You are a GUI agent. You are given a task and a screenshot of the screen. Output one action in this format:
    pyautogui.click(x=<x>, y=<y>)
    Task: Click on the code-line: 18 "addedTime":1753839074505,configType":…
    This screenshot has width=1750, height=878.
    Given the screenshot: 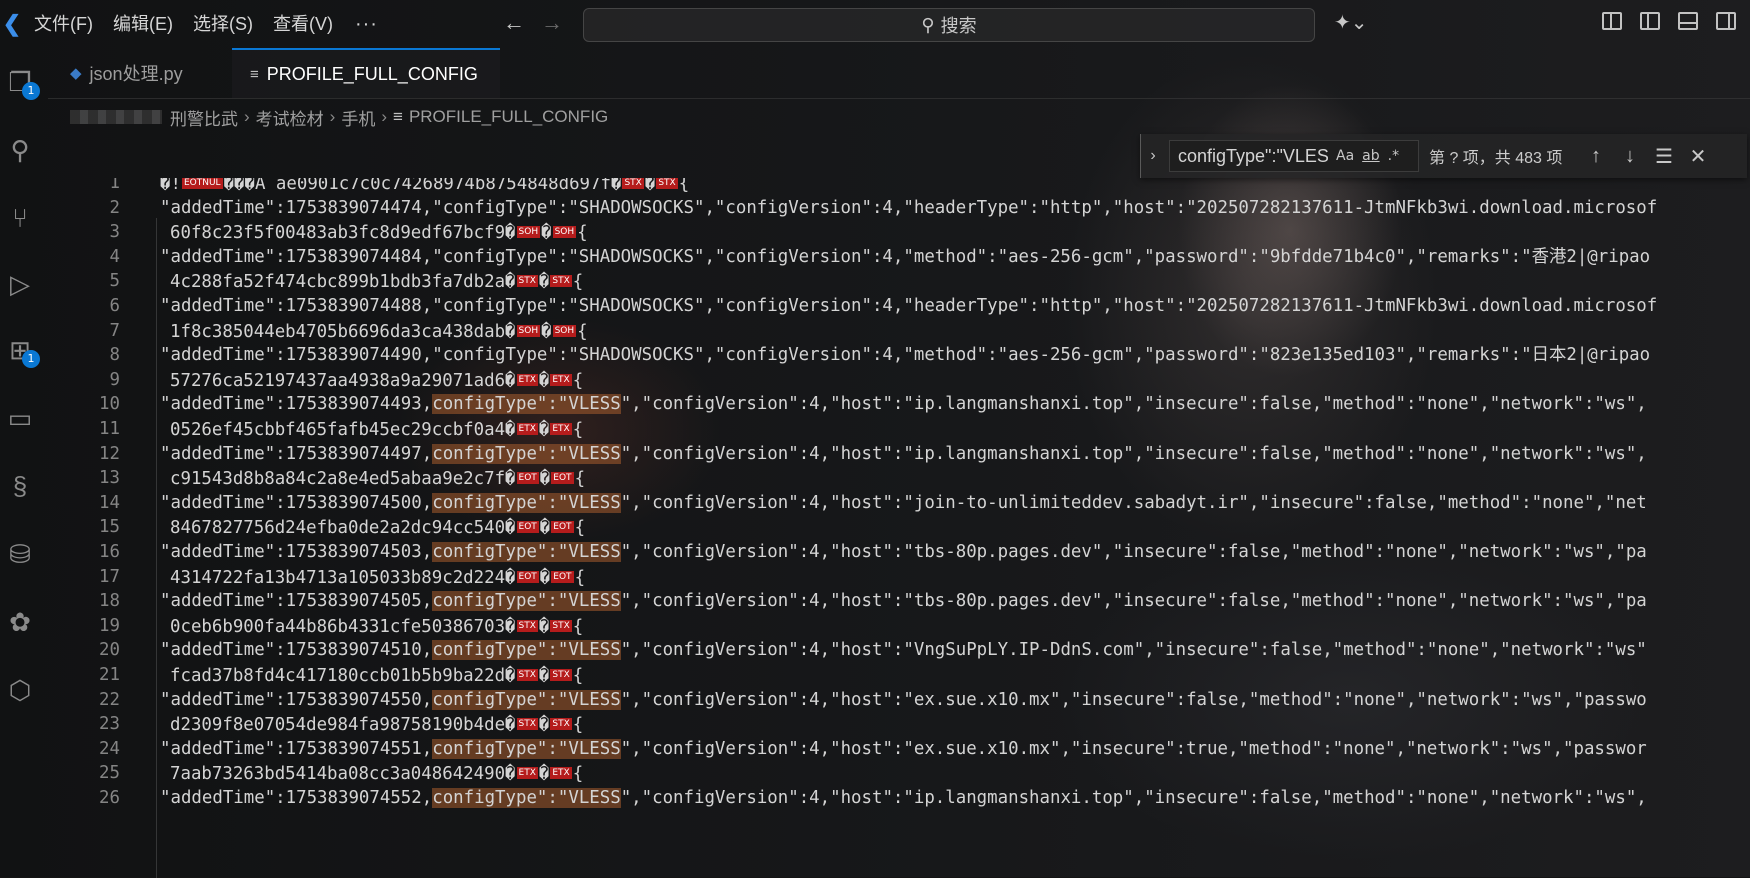 What is the action you would take?
    pyautogui.click(x=899, y=602)
    